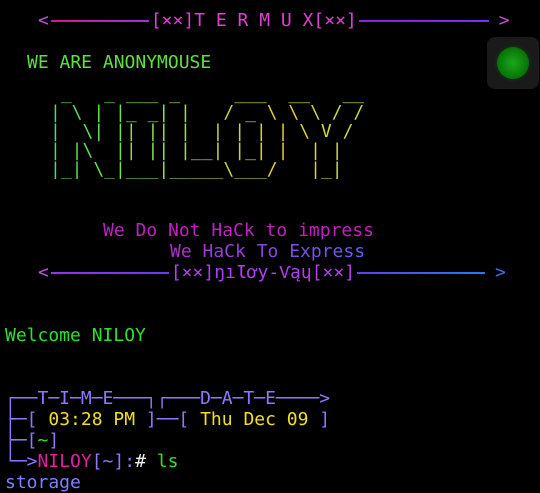 This screenshot has height=493, width=540. I want to click on welcome-line: Welcome NILOY, so click(75, 335).